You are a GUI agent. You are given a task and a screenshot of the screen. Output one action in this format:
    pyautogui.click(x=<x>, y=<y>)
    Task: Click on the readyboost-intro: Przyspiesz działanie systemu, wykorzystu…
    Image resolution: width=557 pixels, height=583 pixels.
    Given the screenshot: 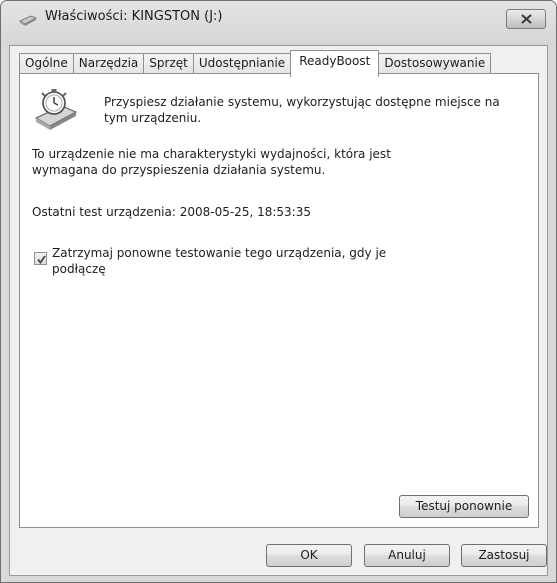 What is the action you would take?
    pyautogui.click(x=302, y=110)
    